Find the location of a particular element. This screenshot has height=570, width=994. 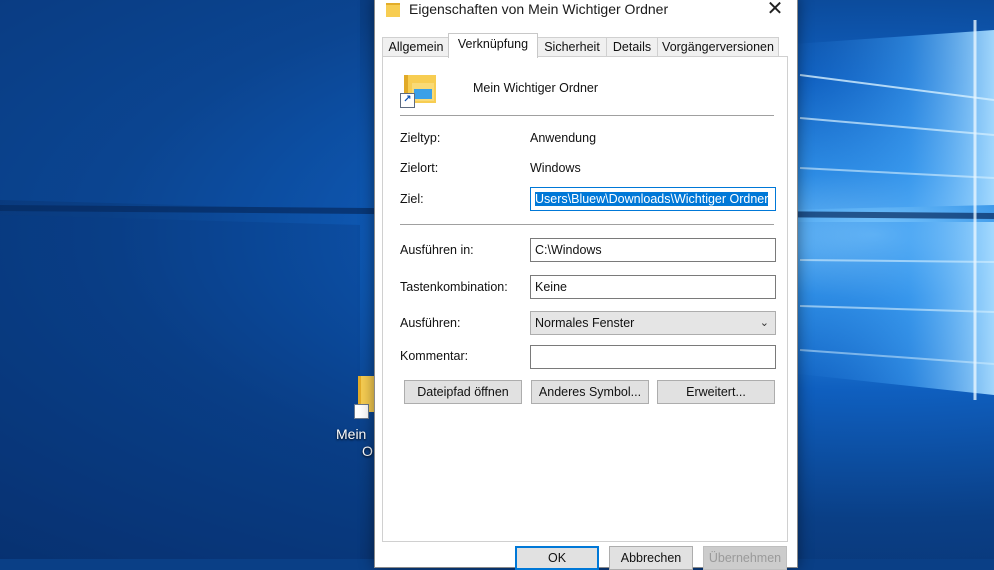

ausfuehren-in-input: C:\Windows is located at coordinates (653, 250).